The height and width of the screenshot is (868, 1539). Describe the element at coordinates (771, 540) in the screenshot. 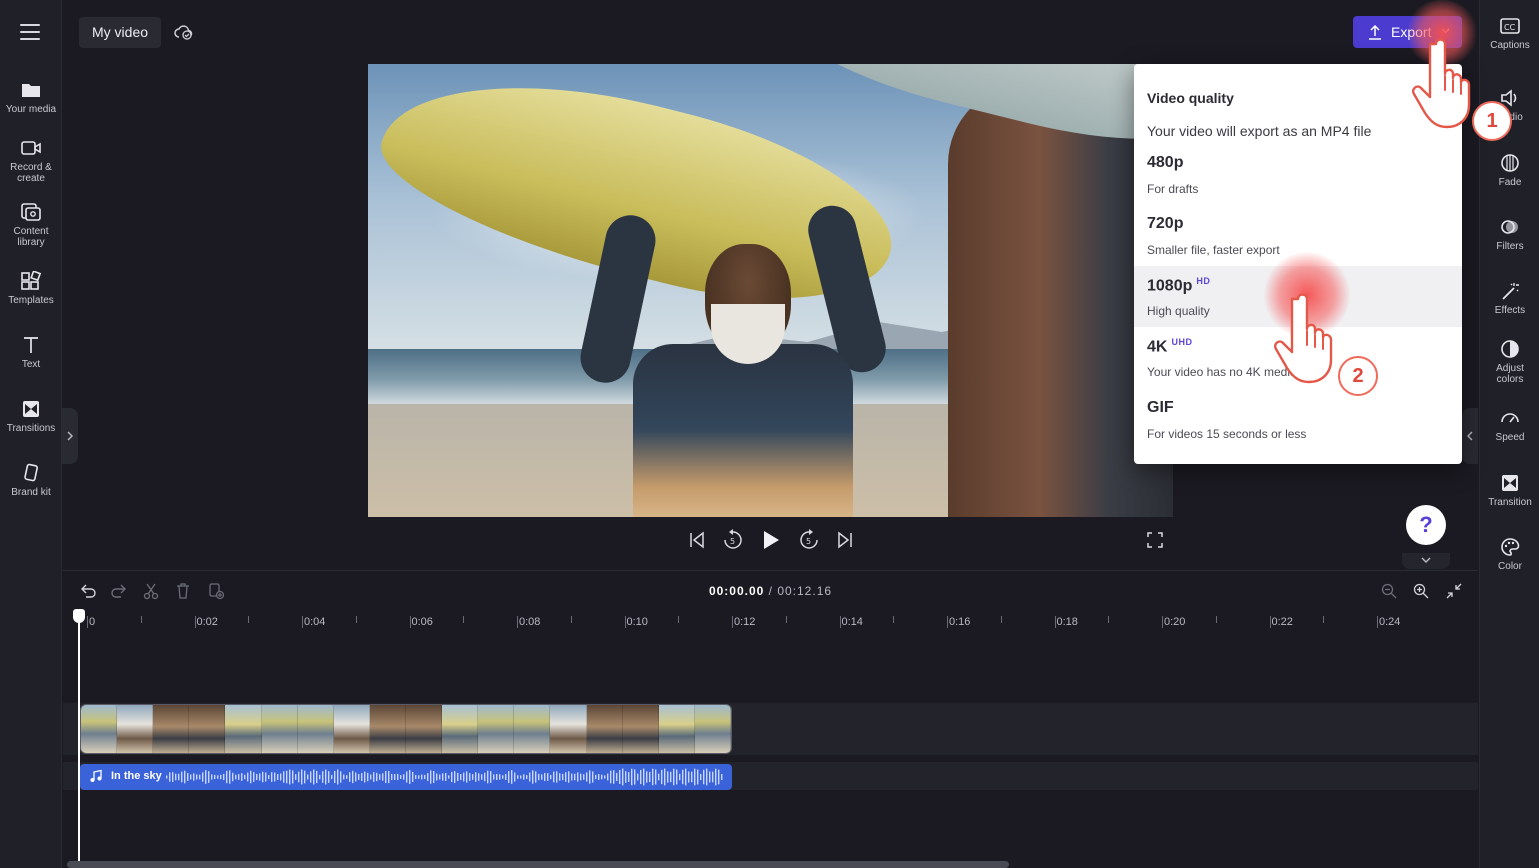

I see `play-icon` at that location.